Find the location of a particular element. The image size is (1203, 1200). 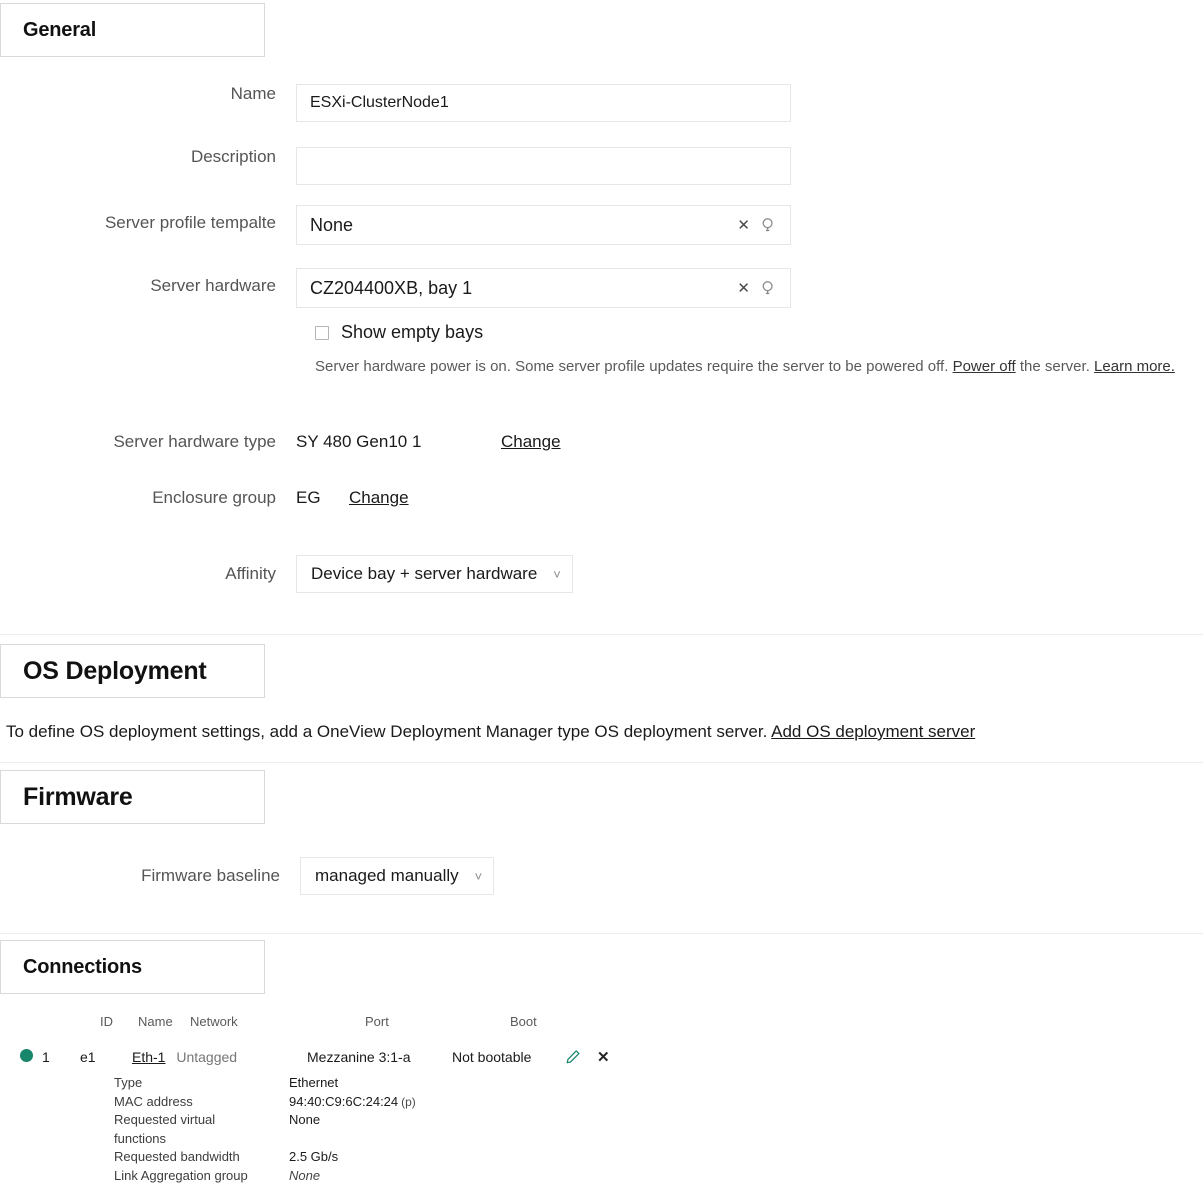

form-row-server-hardware: Server hardware CZ204400XB, bay 1 ✕ is located at coordinates (395, 288).